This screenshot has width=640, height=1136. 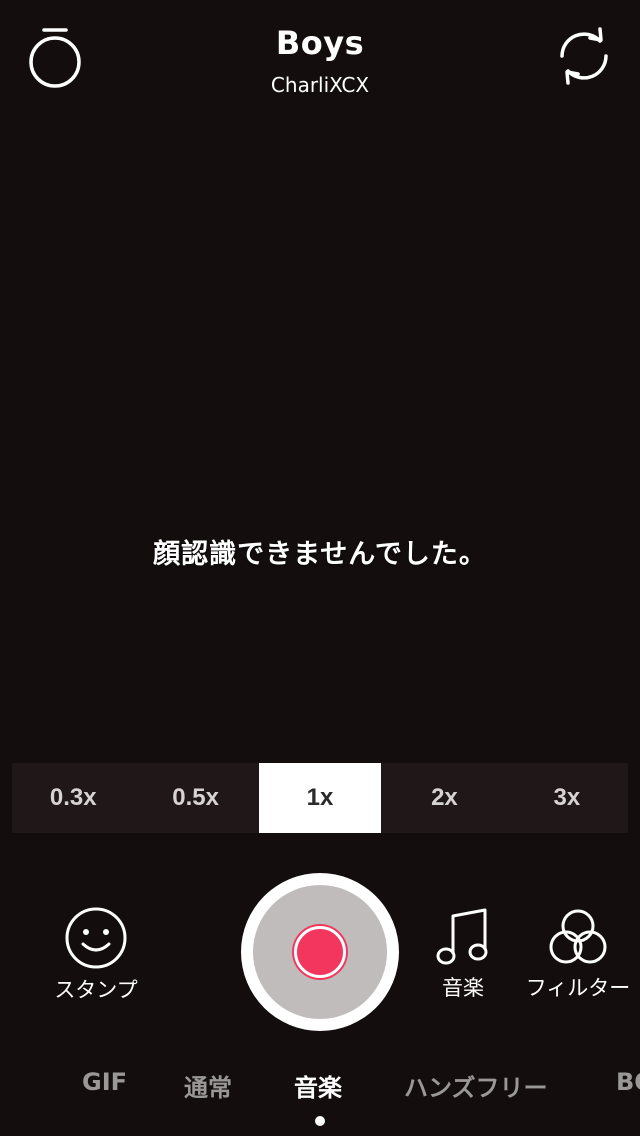 What do you see at coordinates (578, 936) in the screenshot?
I see `filter-icon` at bounding box center [578, 936].